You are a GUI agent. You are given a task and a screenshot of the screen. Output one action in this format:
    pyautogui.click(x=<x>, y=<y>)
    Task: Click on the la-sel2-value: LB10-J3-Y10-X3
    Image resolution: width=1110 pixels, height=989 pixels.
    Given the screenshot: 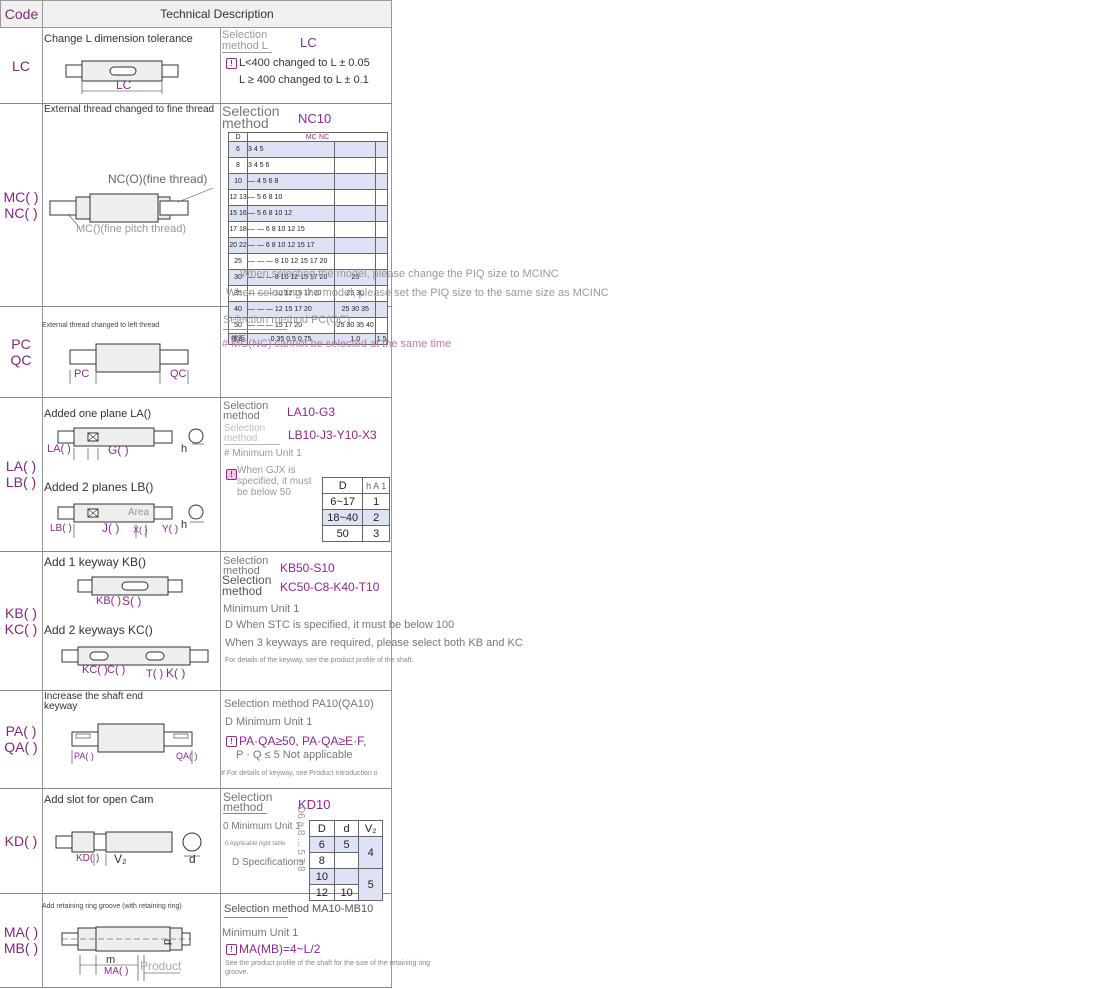 What is the action you would take?
    pyautogui.click(x=332, y=435)
    